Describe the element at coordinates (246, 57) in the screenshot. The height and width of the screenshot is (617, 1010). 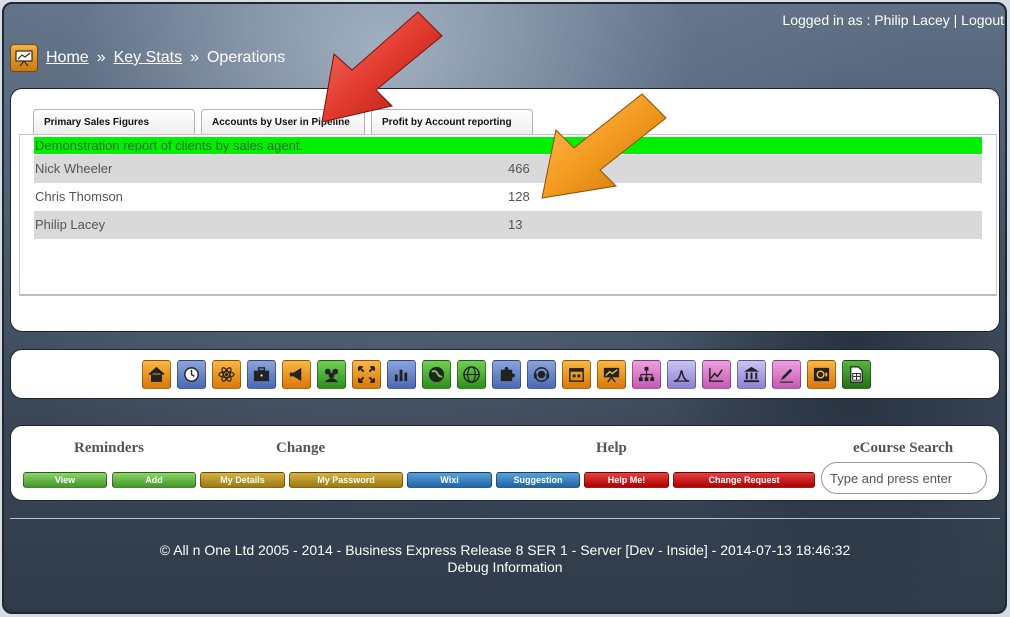
I see `breadcrumb-current: Operations` at that location.